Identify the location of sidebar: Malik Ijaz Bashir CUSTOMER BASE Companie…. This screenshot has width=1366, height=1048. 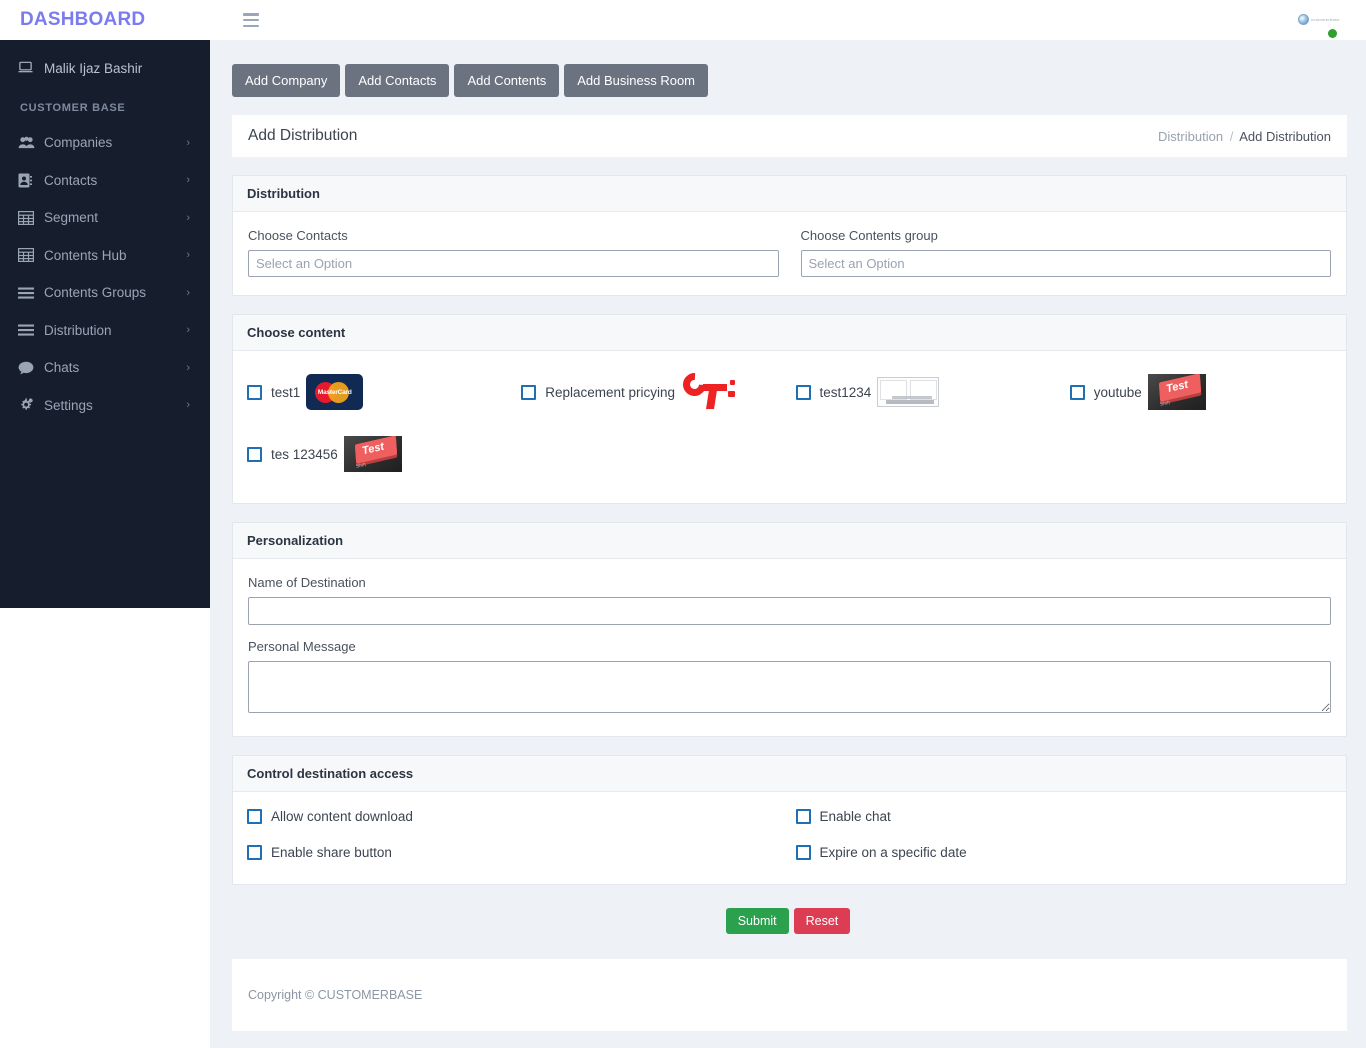
(105, 324).